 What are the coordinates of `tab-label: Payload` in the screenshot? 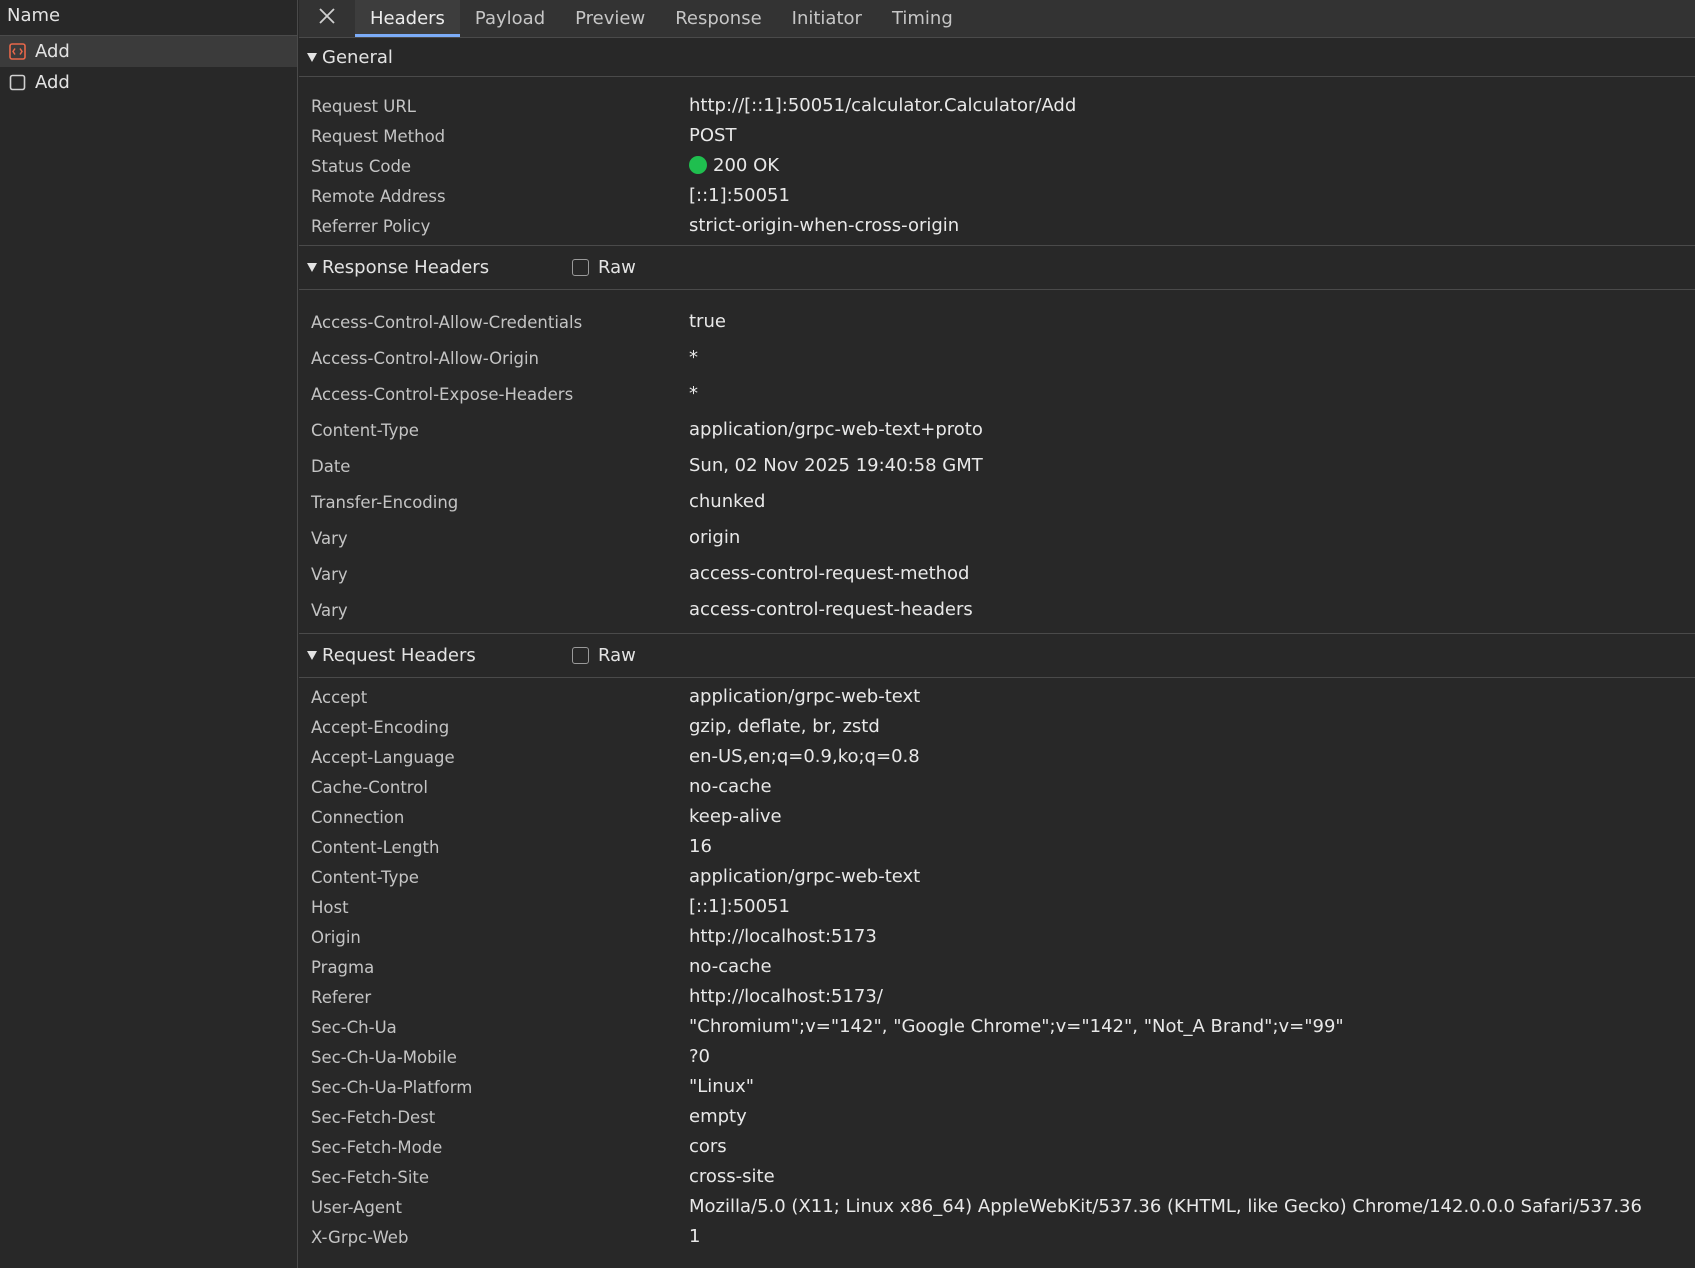 It's located at (510, 18).